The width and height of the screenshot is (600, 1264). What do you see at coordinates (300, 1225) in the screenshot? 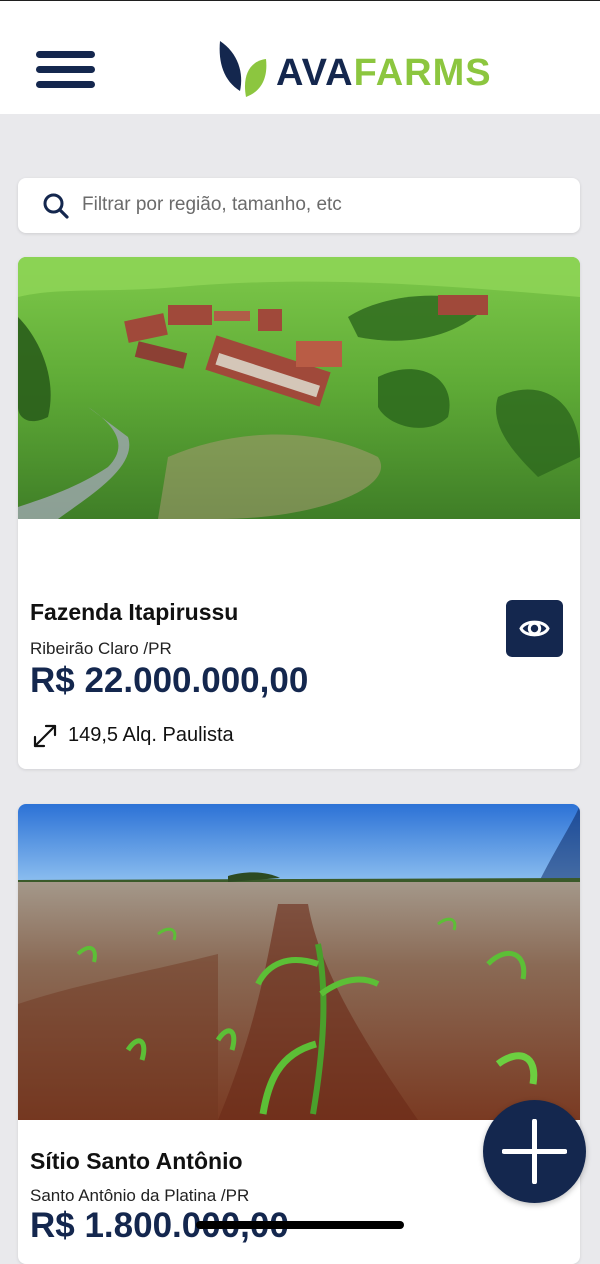
I see `home-indicator` at bounding box center [300, 1225].